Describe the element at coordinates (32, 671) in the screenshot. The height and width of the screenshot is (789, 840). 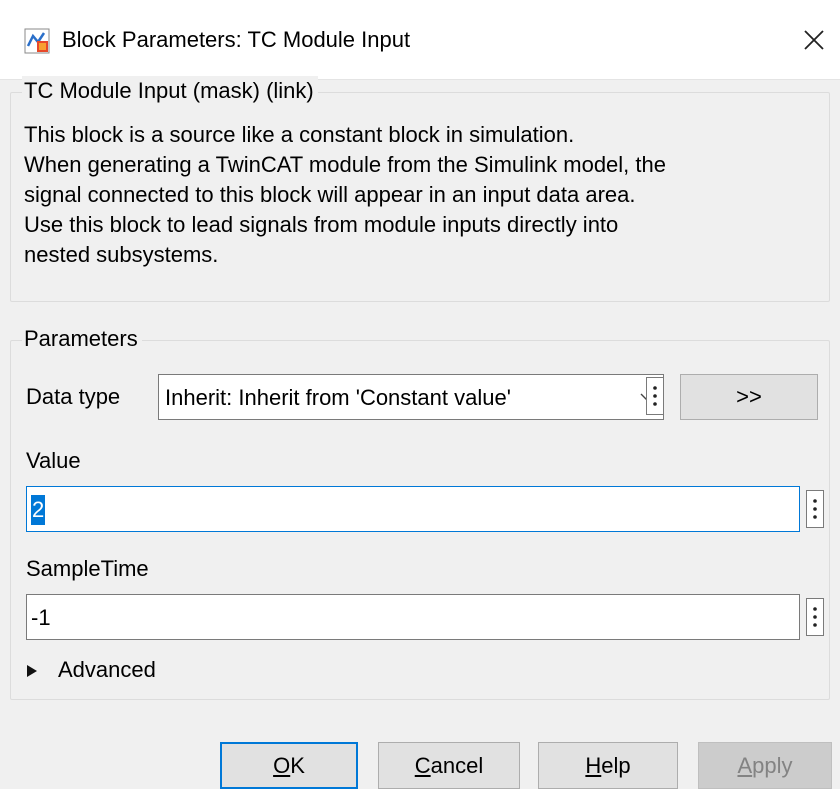
I see `triangle-right-icon` at that location.